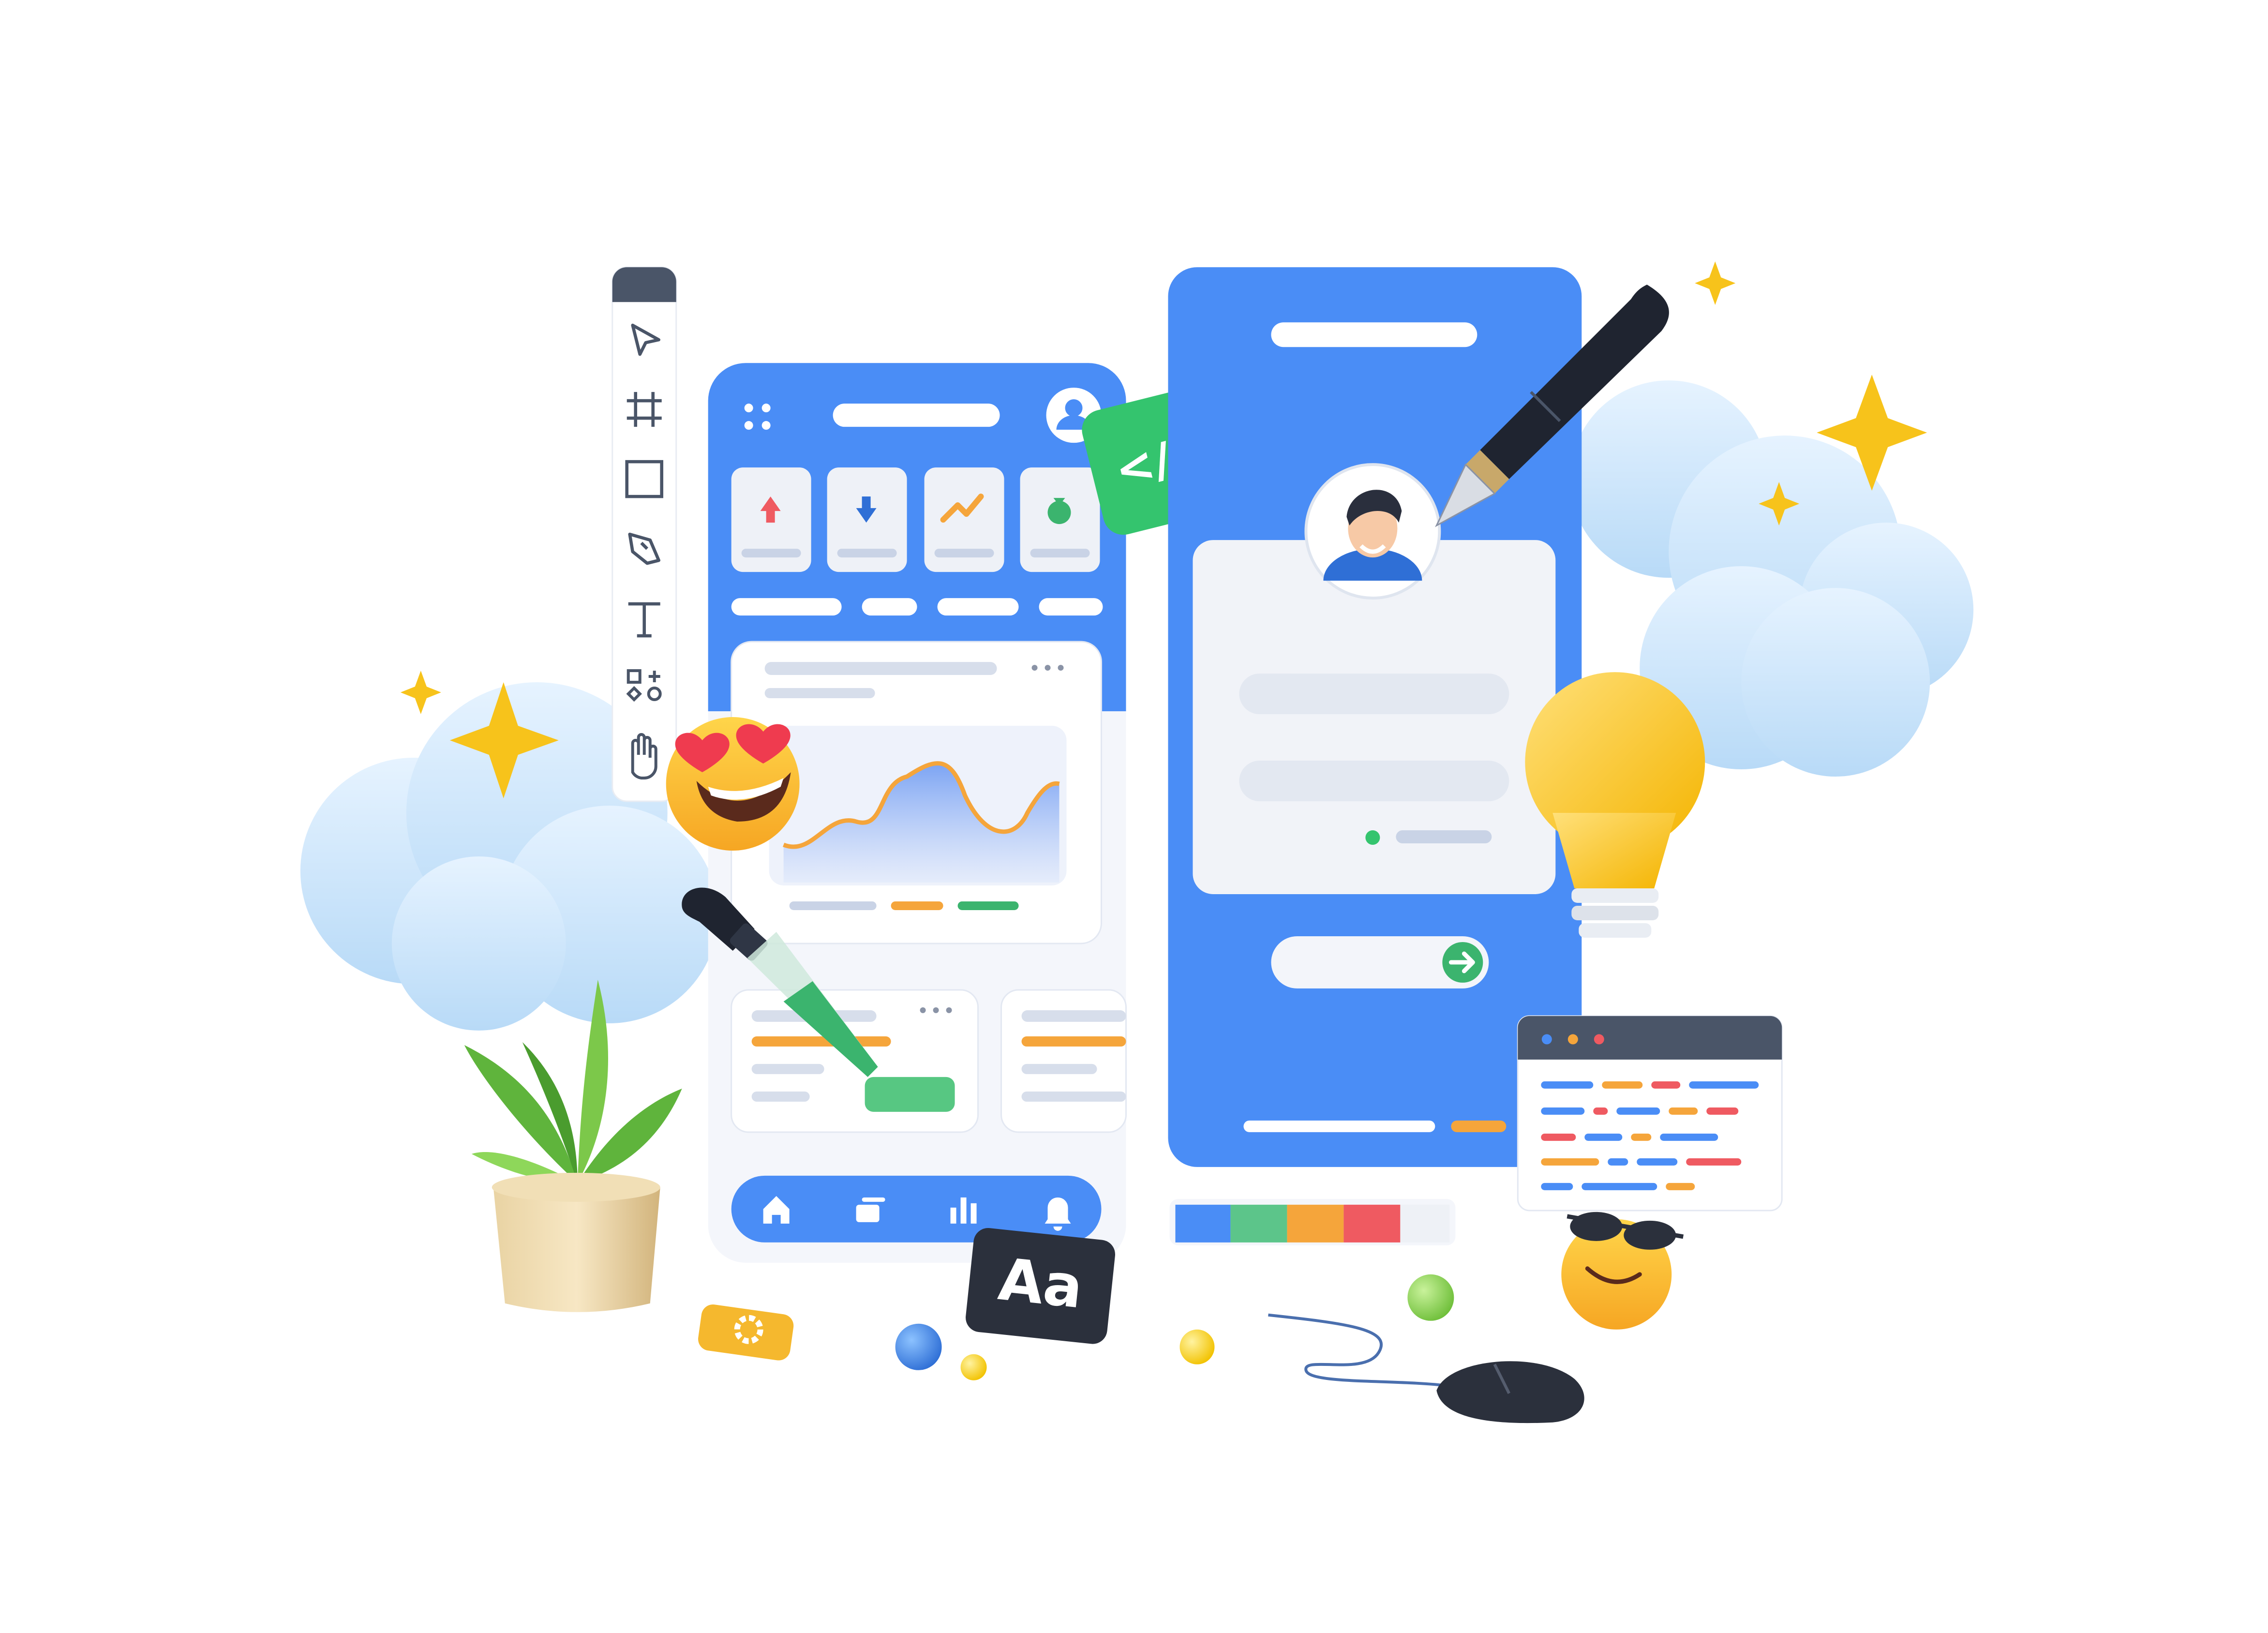  What do you see at coordinates (964, 519) in the screenshot?
I see `stat-card-trend` at bounding box center [964, 519].